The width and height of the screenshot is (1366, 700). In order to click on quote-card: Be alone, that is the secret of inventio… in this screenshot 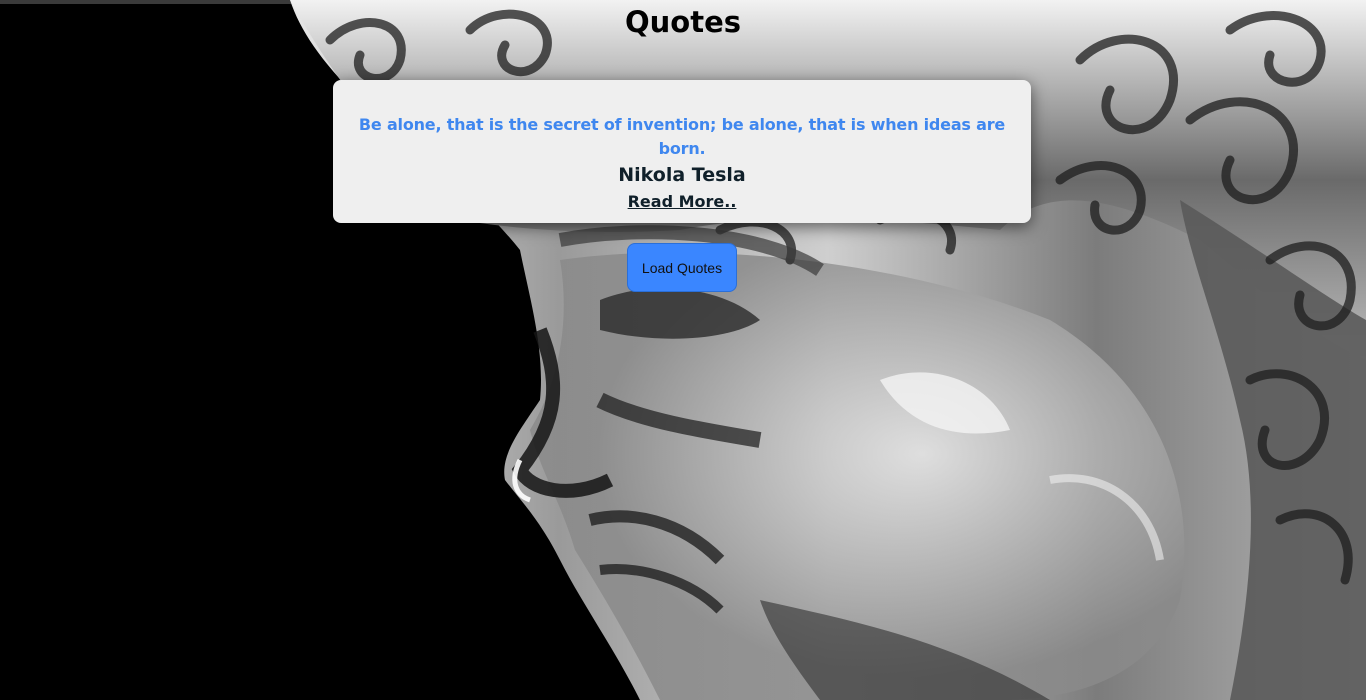, I will do `click(682, 151)`.